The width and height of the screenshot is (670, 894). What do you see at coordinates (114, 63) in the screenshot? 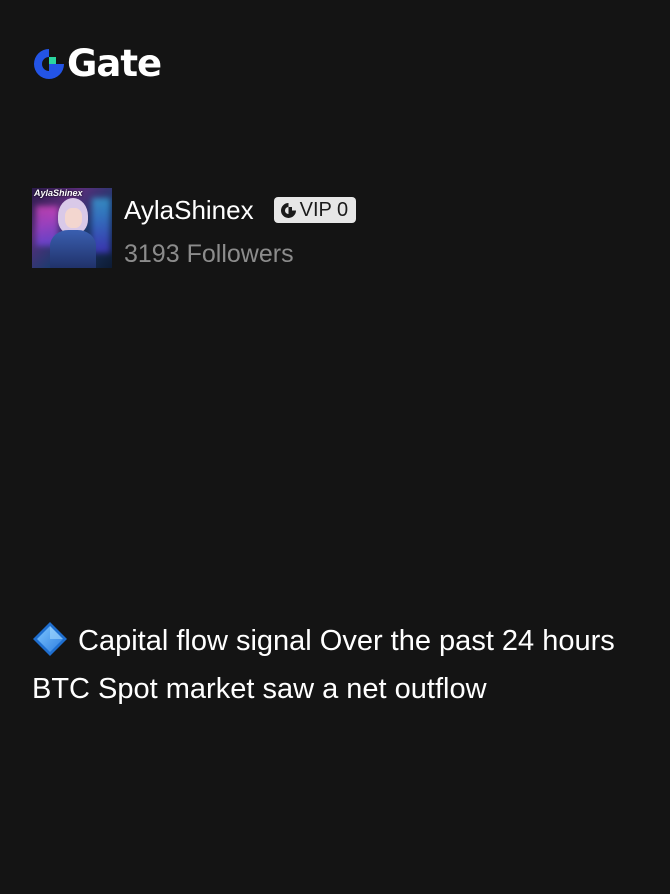
I see `brand-name: Gate` at bounding box center [114, 63].